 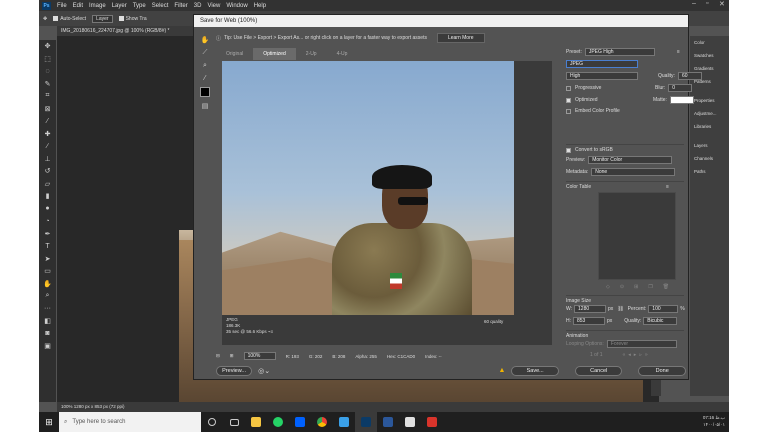 What do you see at coordinates (689, 76) in the screenshot?
I see `quality-input: 60` at bounding box center [689, 76].